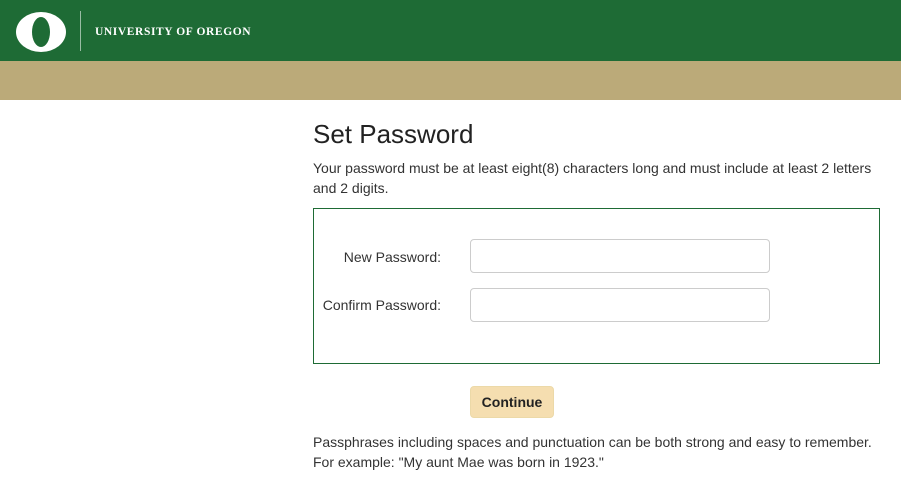 Image resolution: width=901 pixels, height=491 pixels. Describe the element at coordinates (393, 134) in the screenshot. I see `page-title: Set Password` at that location.